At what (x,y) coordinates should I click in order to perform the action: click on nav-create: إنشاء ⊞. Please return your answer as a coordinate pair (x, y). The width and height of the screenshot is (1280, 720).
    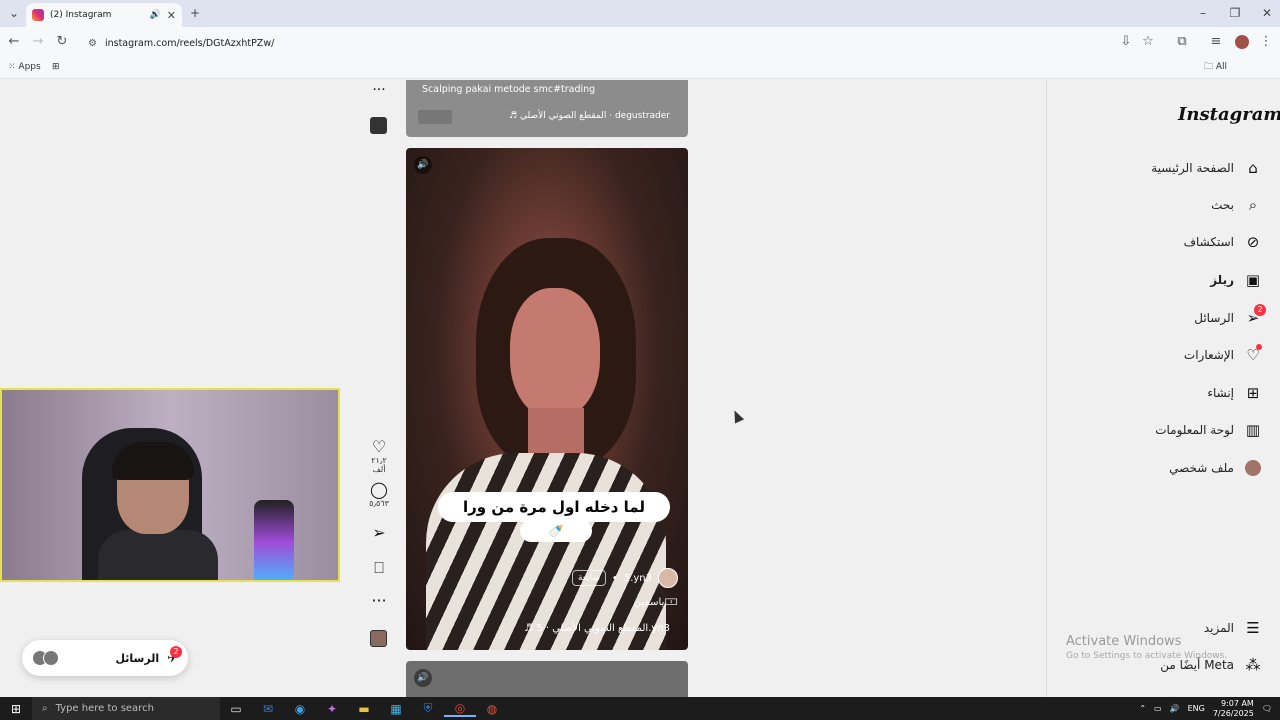
    Looking at the image, I should click on (1176, 393).